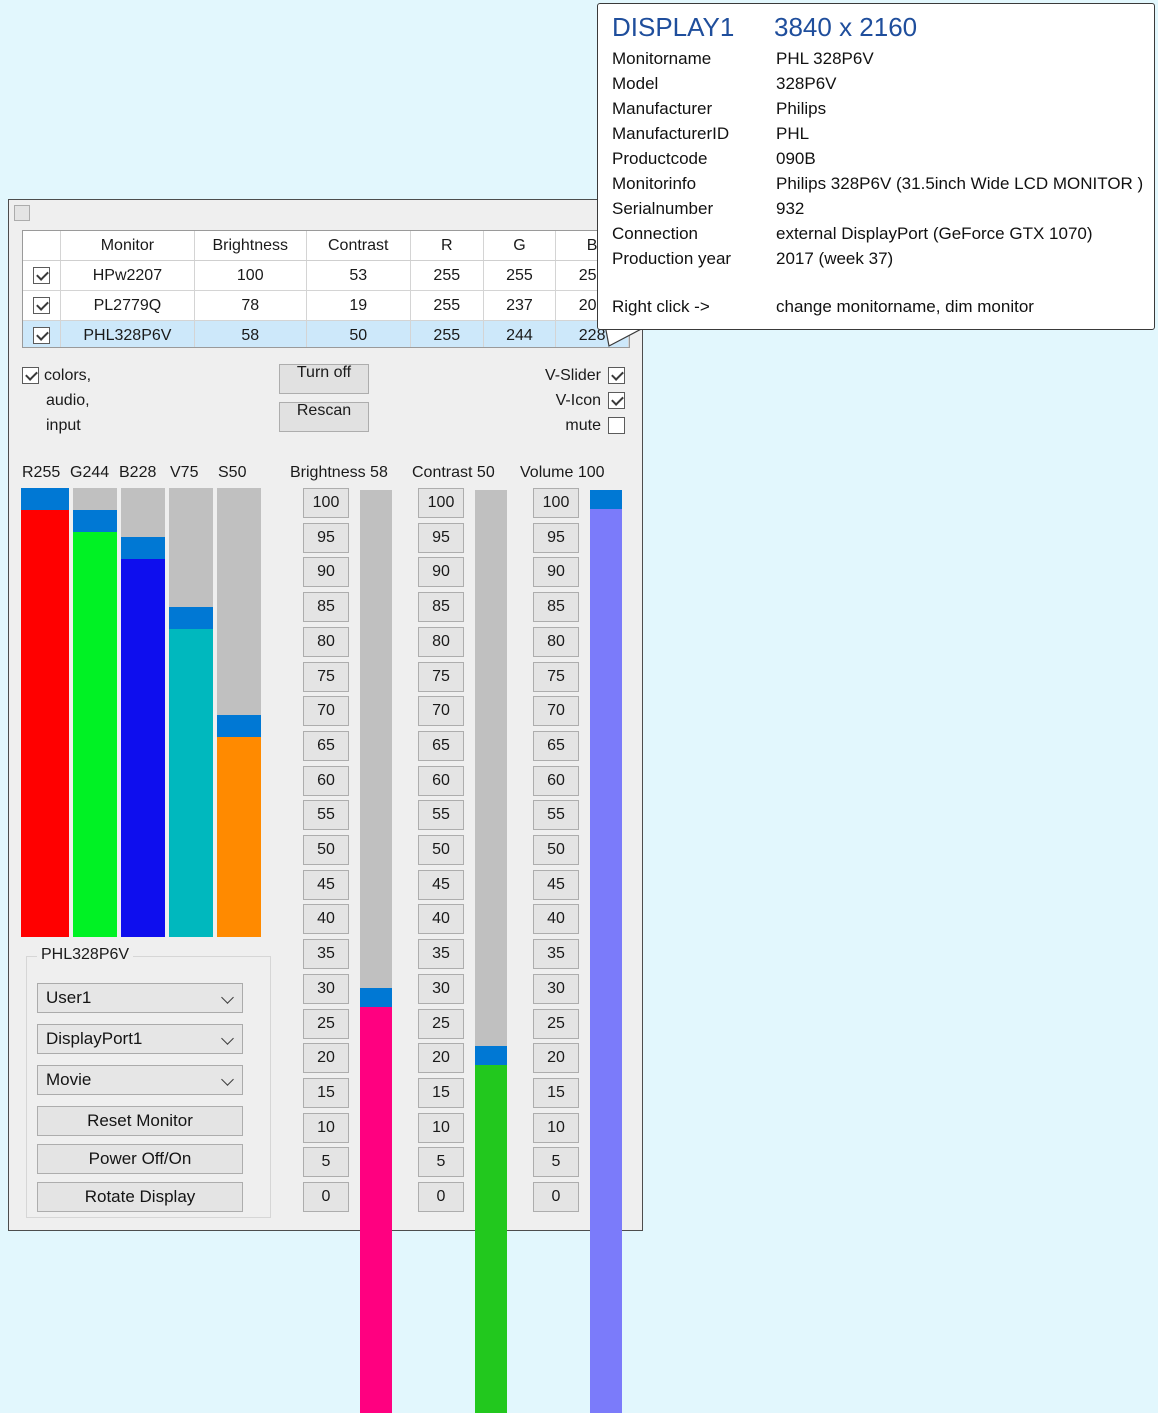 The height and width of the screenshot is (1413, 1158). Describe the element at coordinates (556, 1197) in the screenshot. I see `volume-step-0: 0` at that location.